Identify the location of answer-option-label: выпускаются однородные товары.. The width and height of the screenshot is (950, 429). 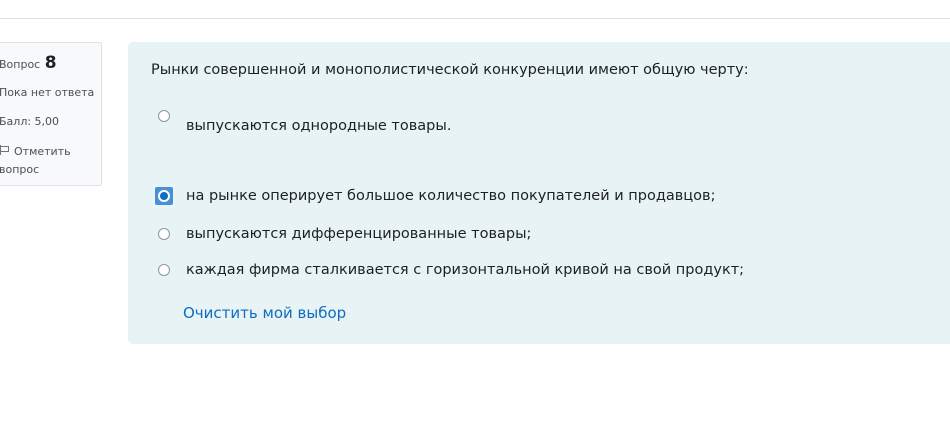
(319, 126).